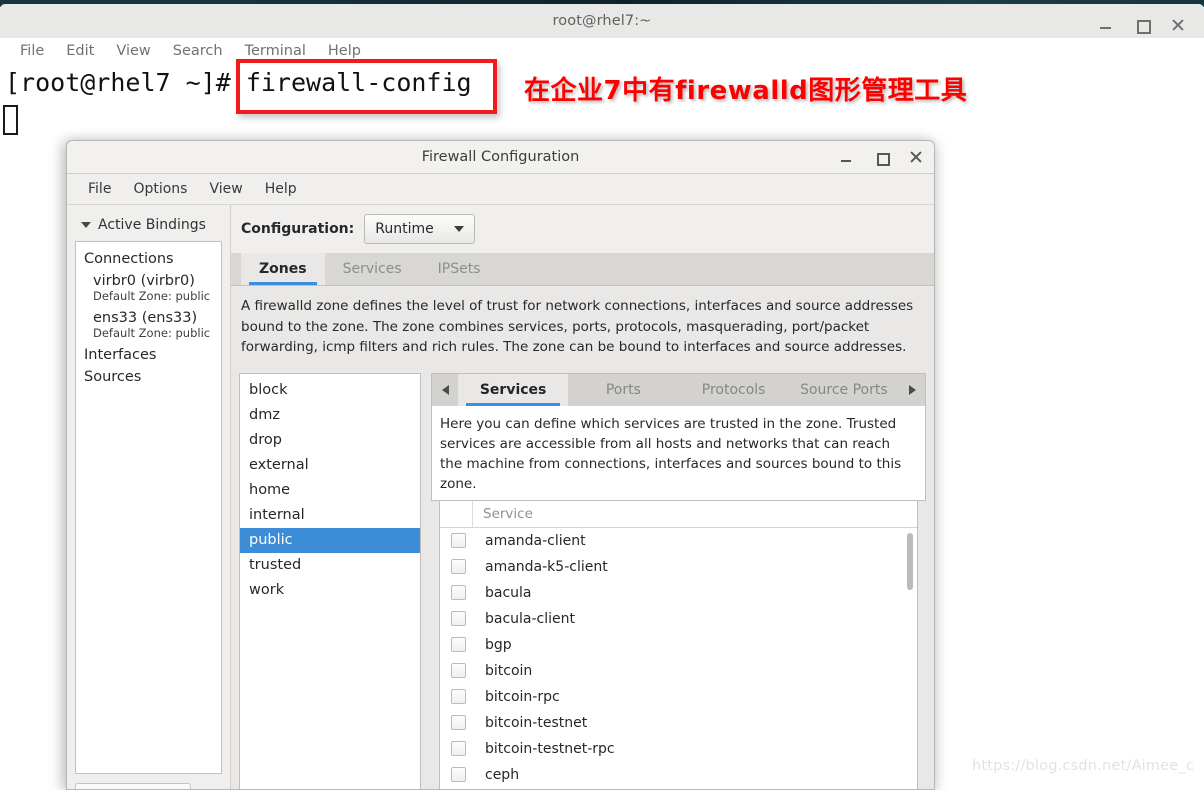 The height and width of the screenshot is (790, 1204). I want to click on change-zone-button: Change Zone, so click(133, 786).